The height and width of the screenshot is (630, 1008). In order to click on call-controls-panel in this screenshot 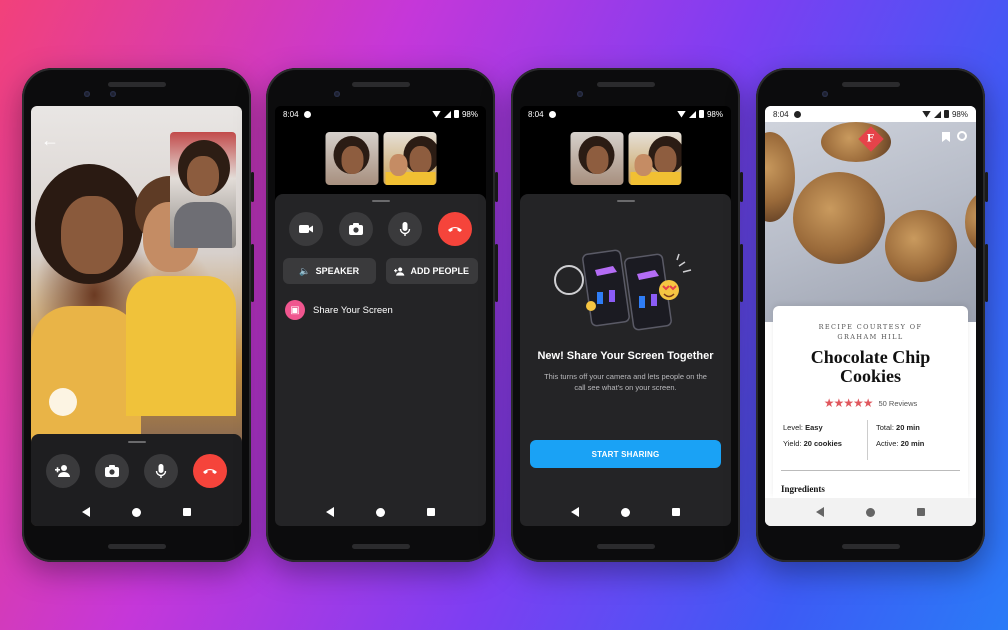, I will do `click(136, 480)`.